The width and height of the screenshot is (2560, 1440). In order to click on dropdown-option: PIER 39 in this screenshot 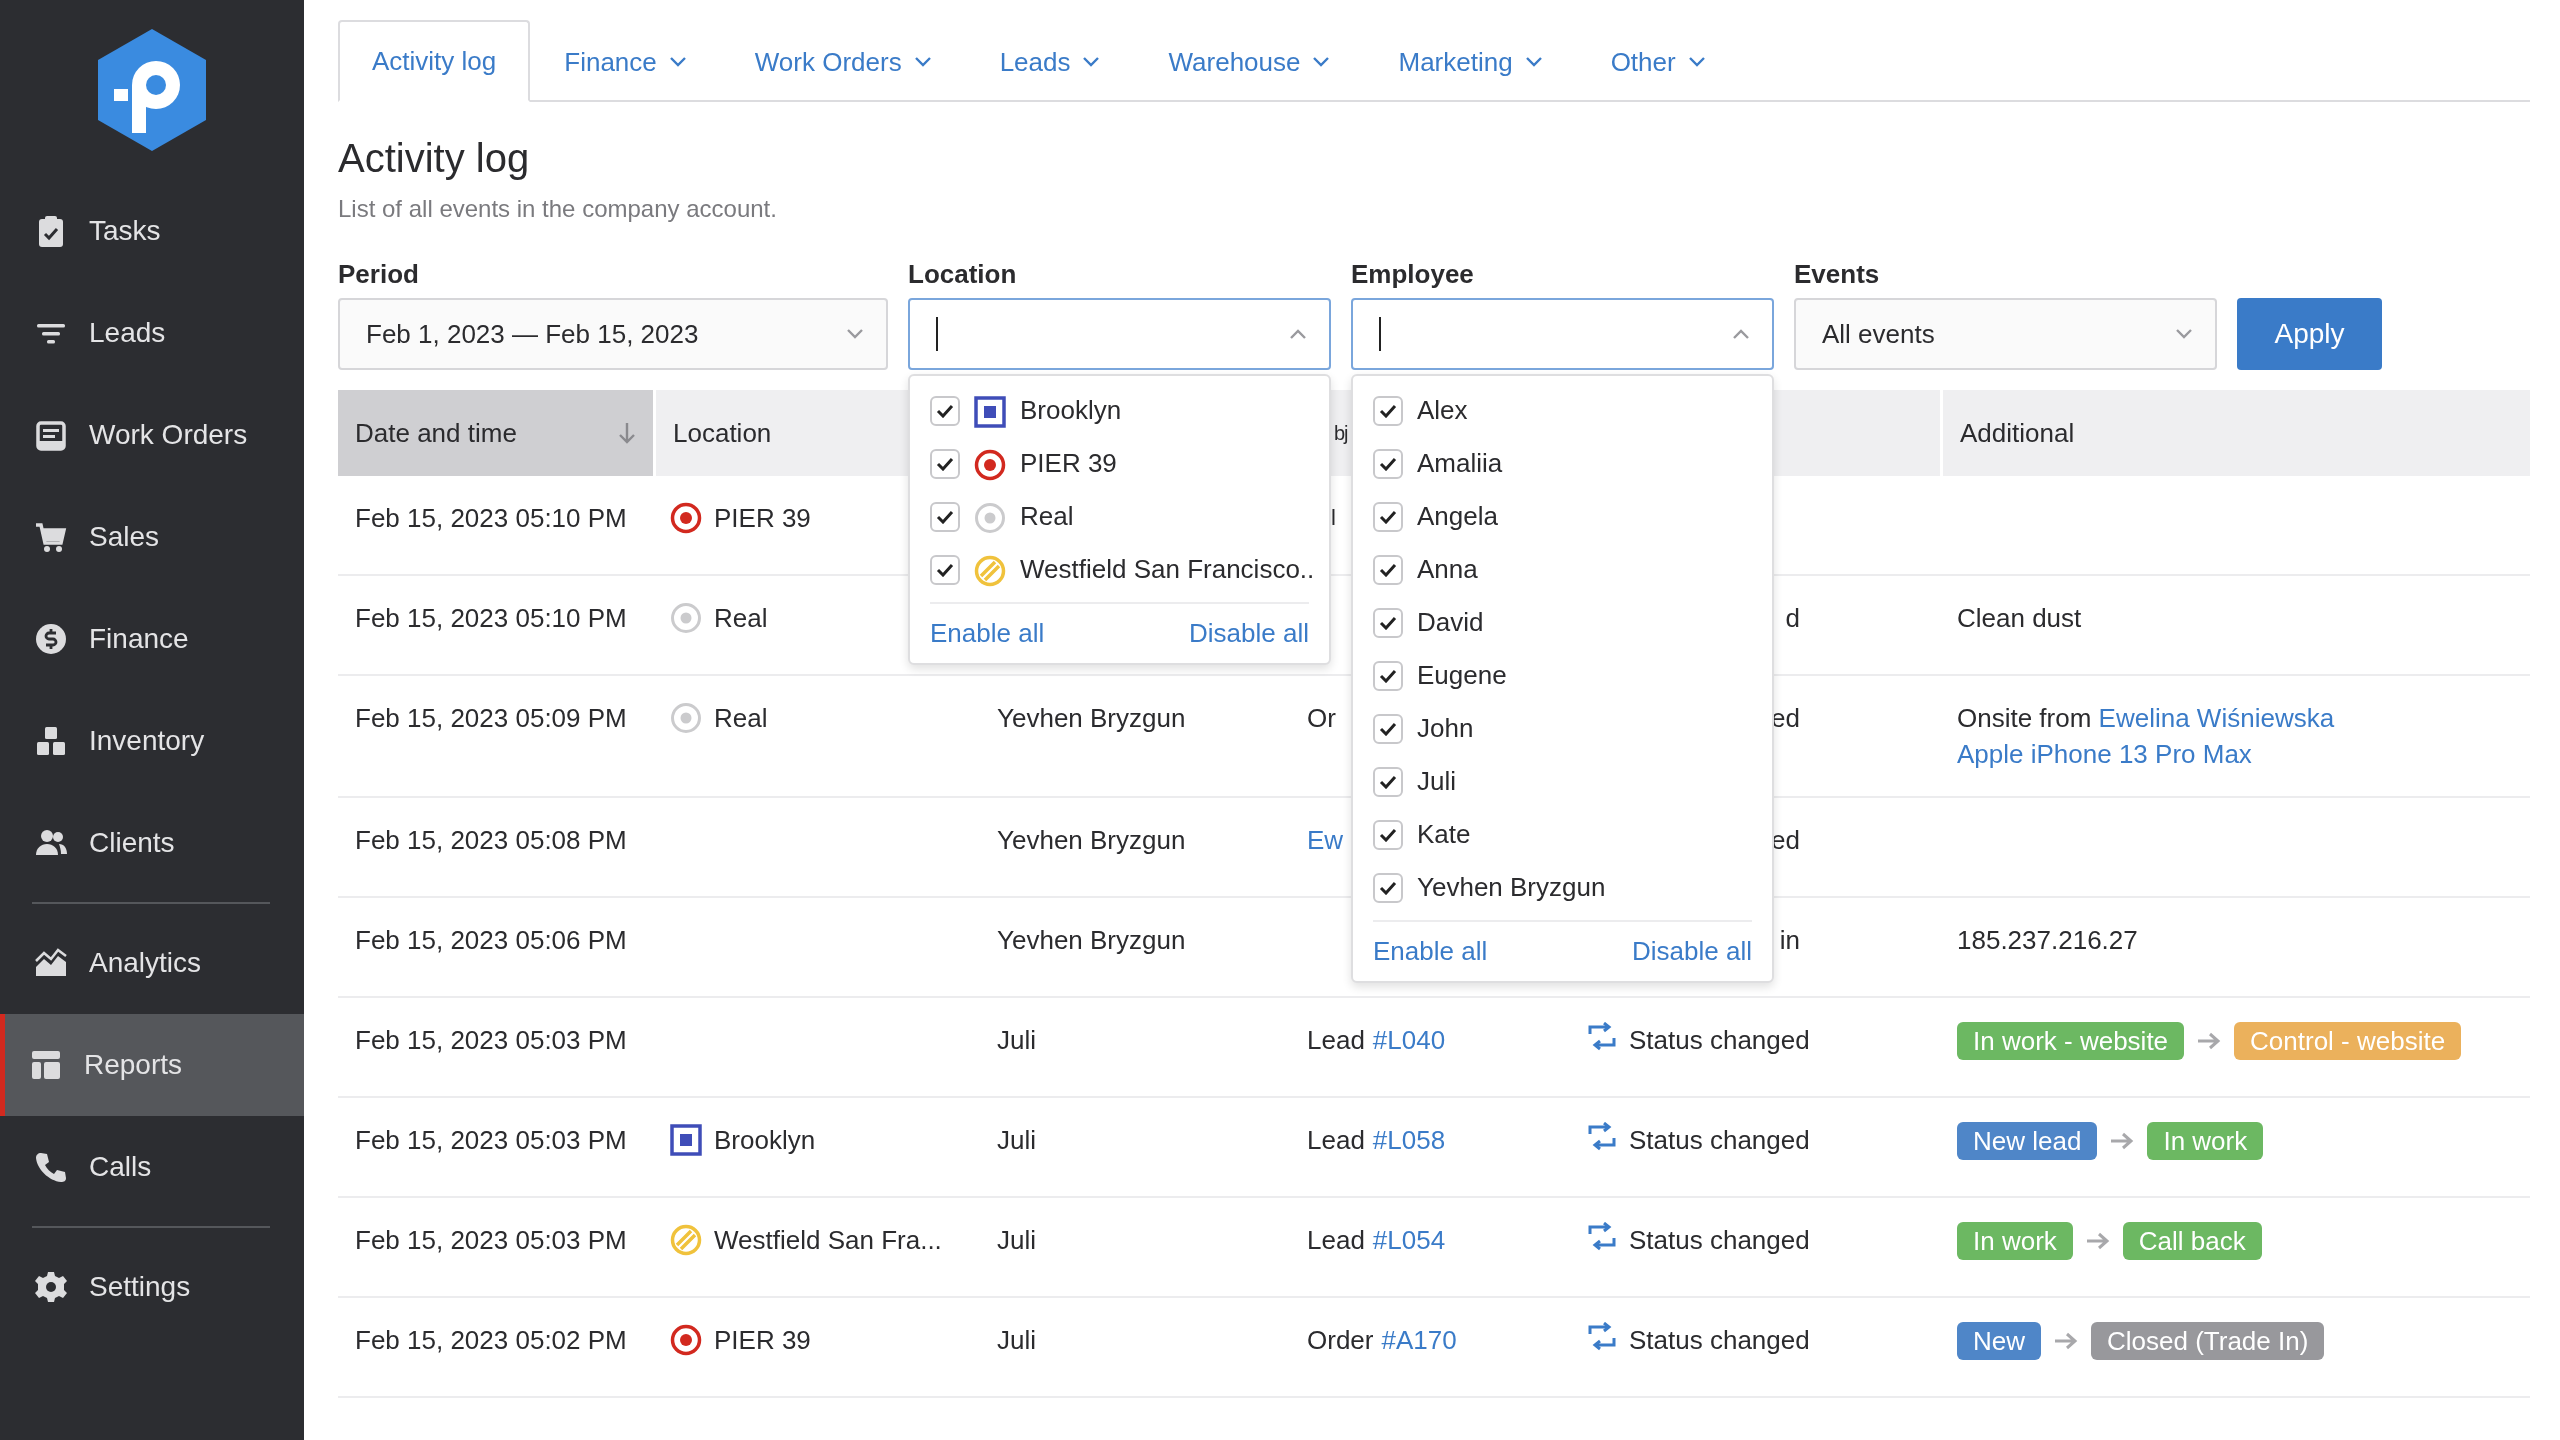, I will do `click(1119, 463)`.